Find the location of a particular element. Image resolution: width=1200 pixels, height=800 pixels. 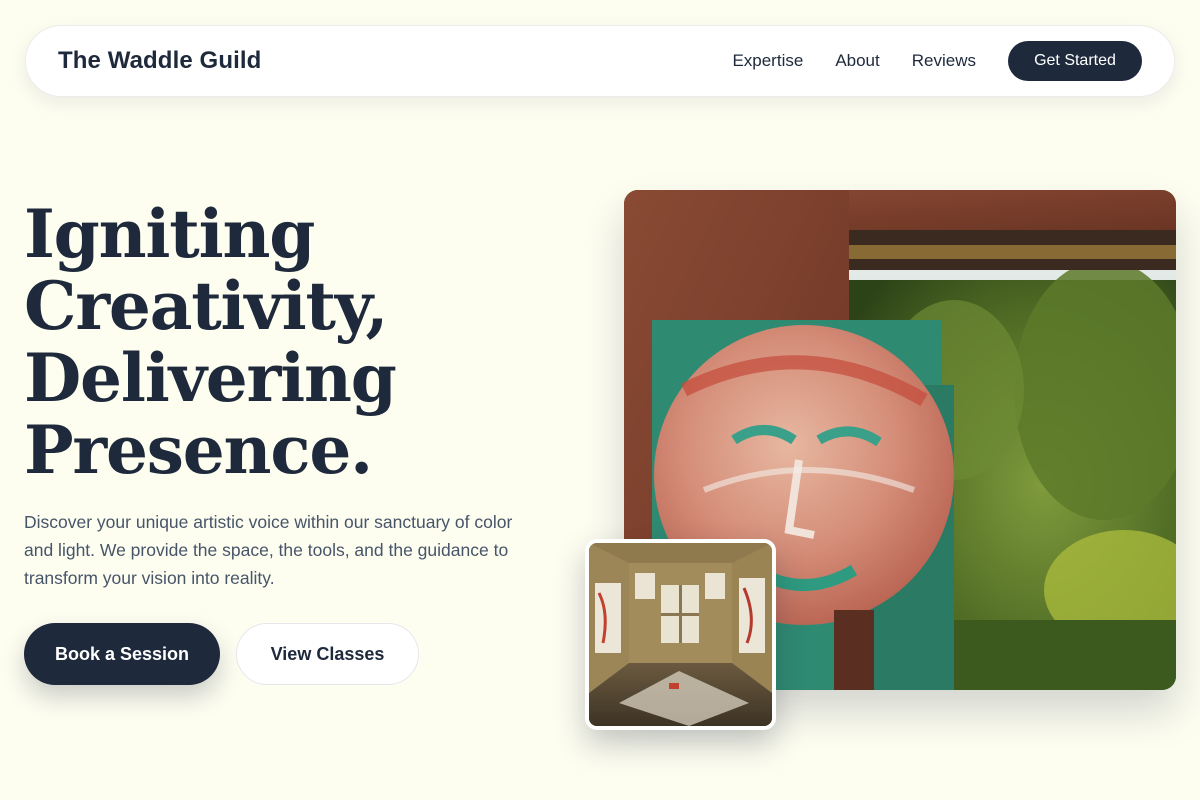

headline-line: Creativity, is located at coordinates (206, 306).